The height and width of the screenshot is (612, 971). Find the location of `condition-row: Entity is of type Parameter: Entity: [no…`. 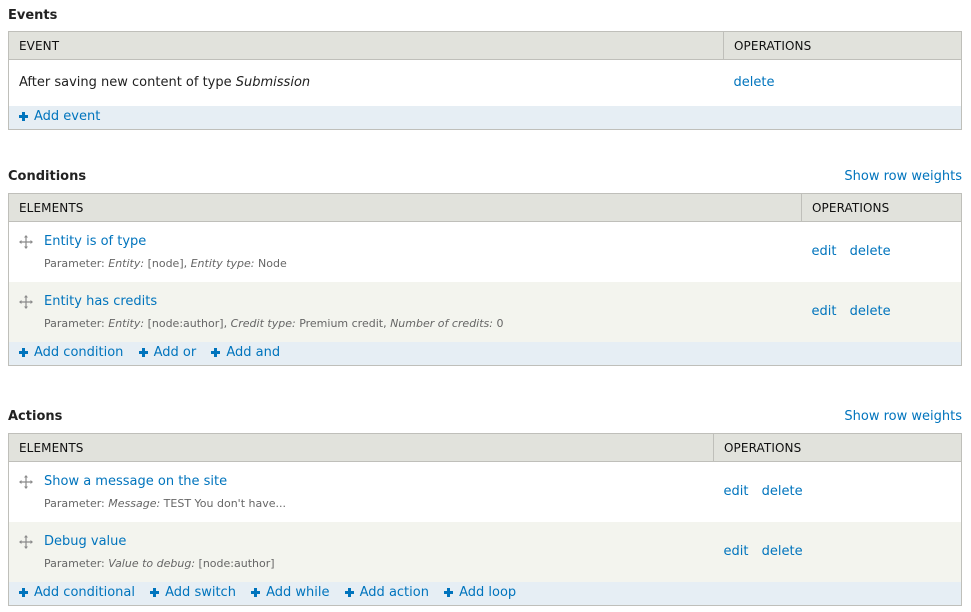

condition-row: Entity is of type Parameter: Entity: [no… is located at coordinates (485, 251).